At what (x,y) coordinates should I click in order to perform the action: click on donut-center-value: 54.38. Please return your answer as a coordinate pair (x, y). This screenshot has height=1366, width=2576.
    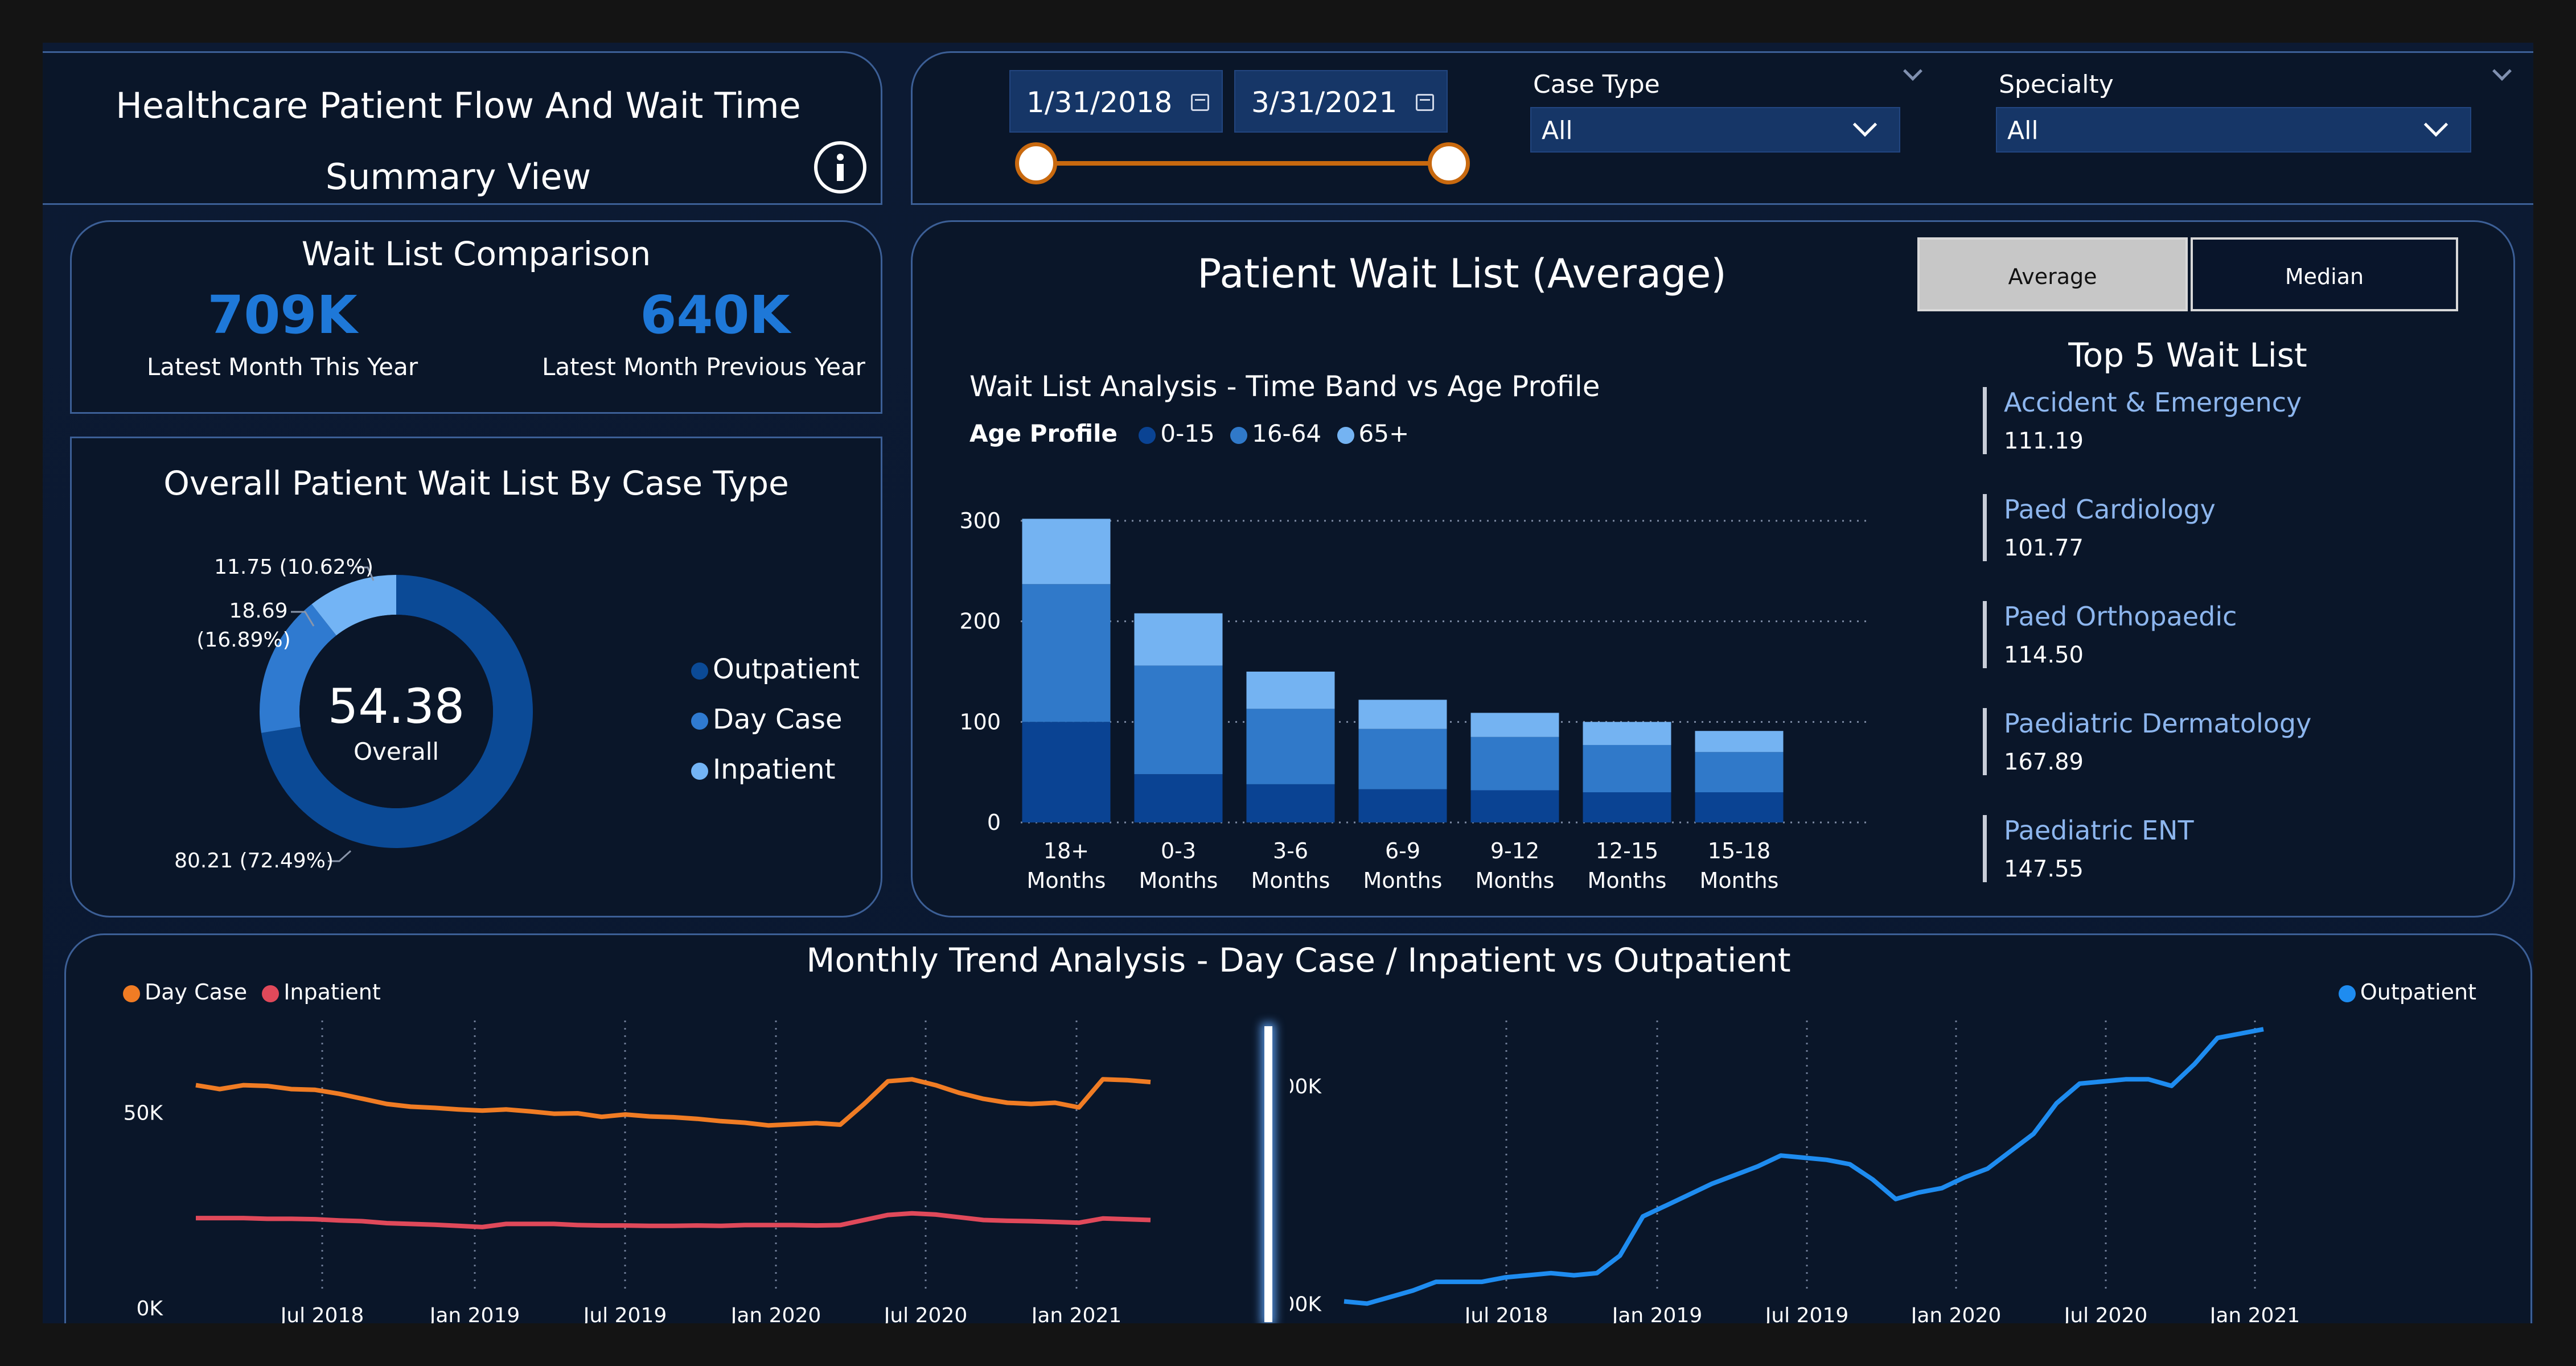
    Looking at the image, I should click on (396, 706).